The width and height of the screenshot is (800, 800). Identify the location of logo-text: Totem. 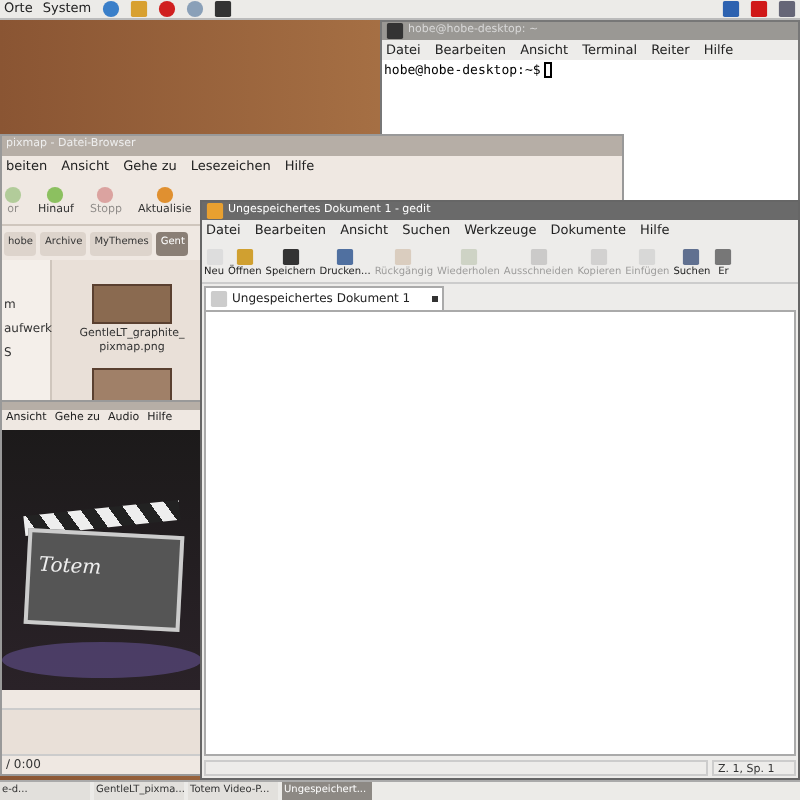
(69, 567).